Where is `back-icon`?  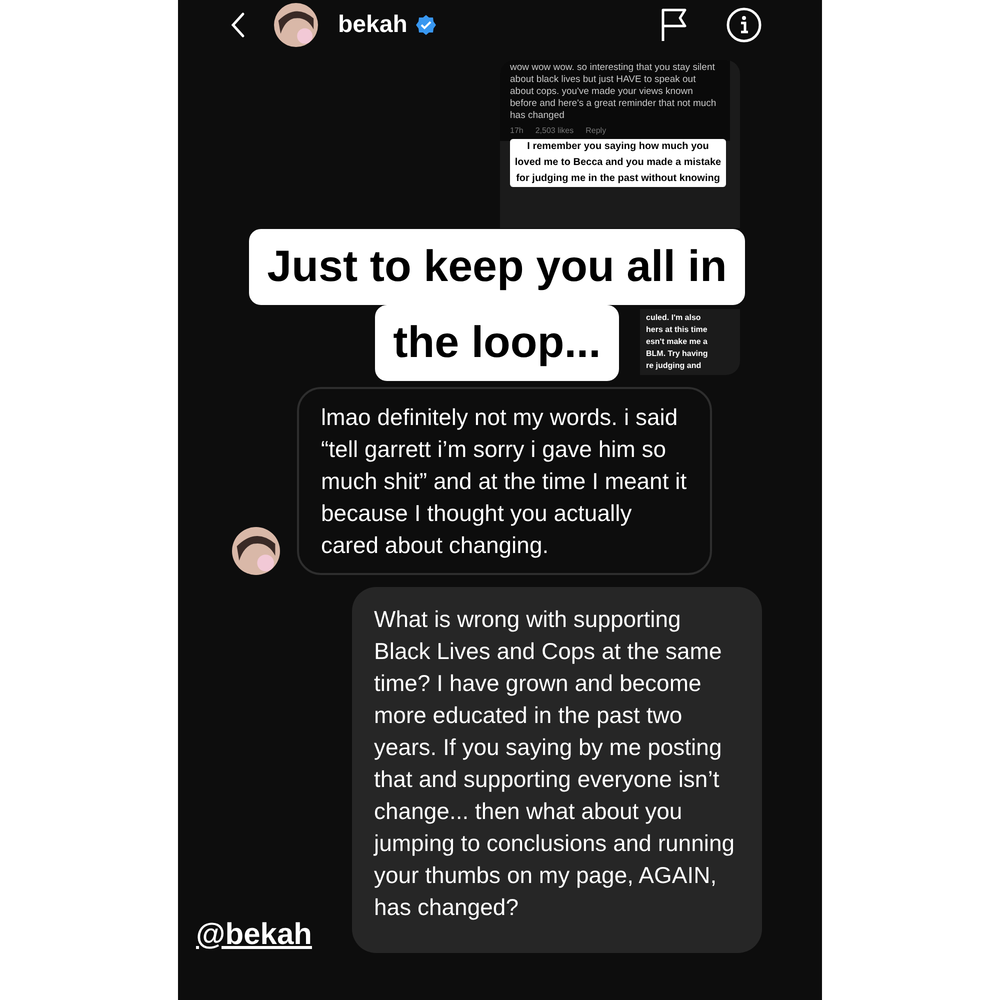
back-icon is located at coordinates (238, 25).